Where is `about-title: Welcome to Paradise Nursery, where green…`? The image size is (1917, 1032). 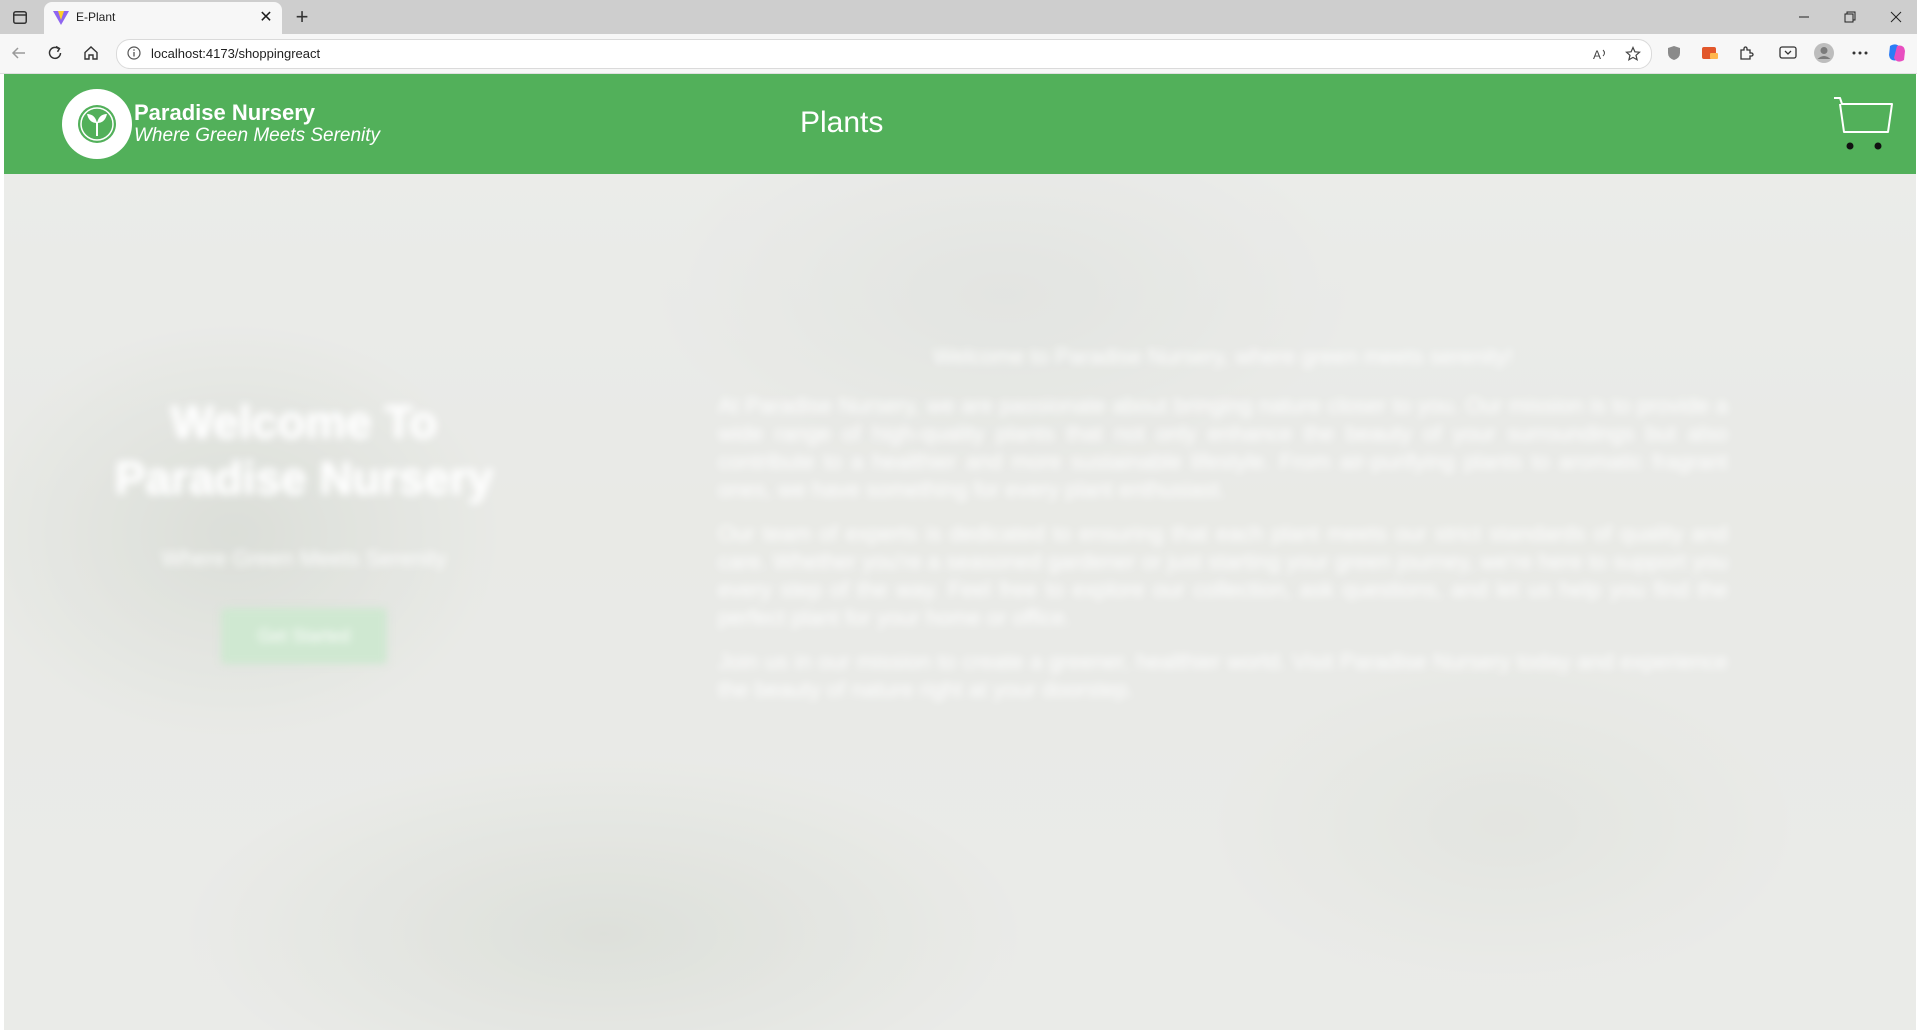 about-title: Welcome to Paradise Nursery, where green… is located at coordinates (1223, 356).